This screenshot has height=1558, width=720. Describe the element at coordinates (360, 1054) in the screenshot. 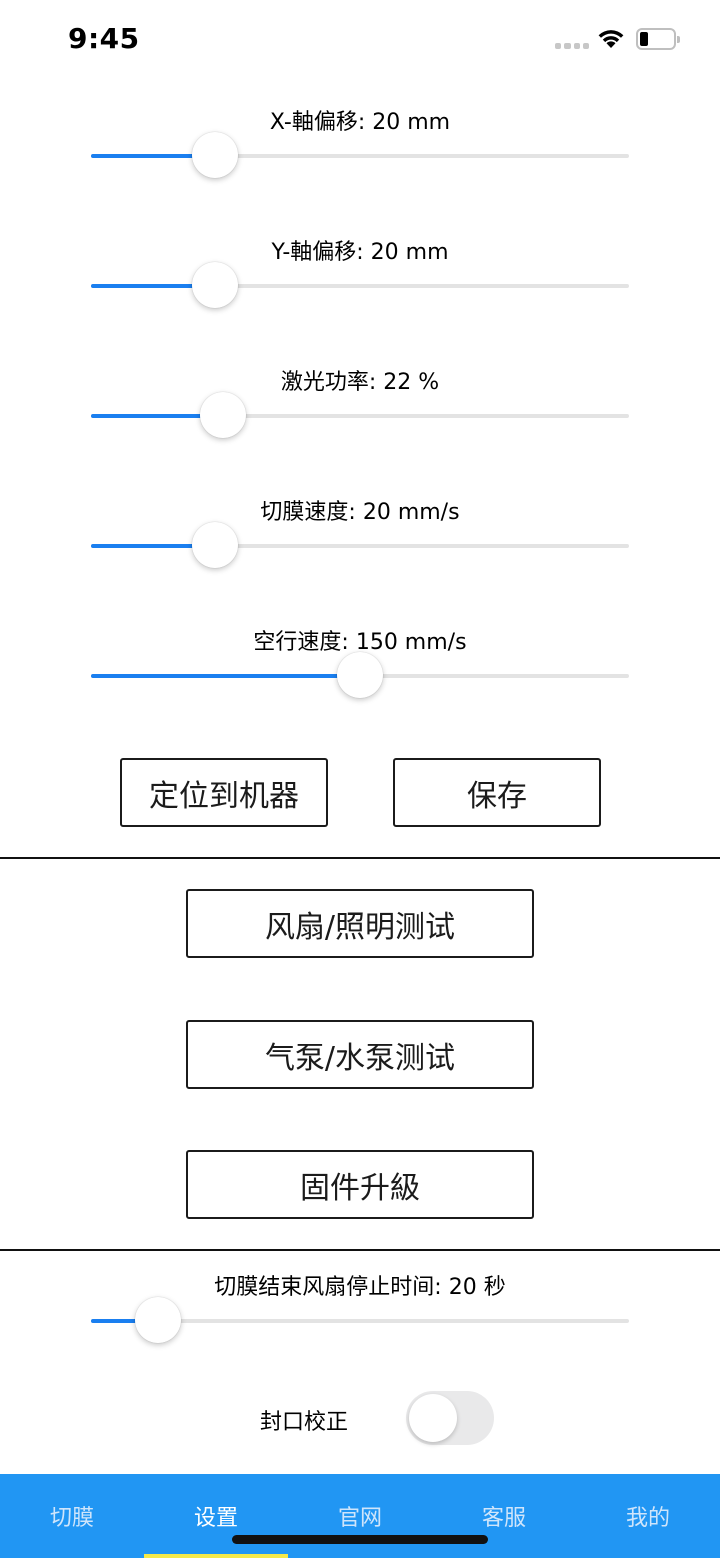

I see `air-water-pump-test-button: 气泵/水泵测试` at that location.